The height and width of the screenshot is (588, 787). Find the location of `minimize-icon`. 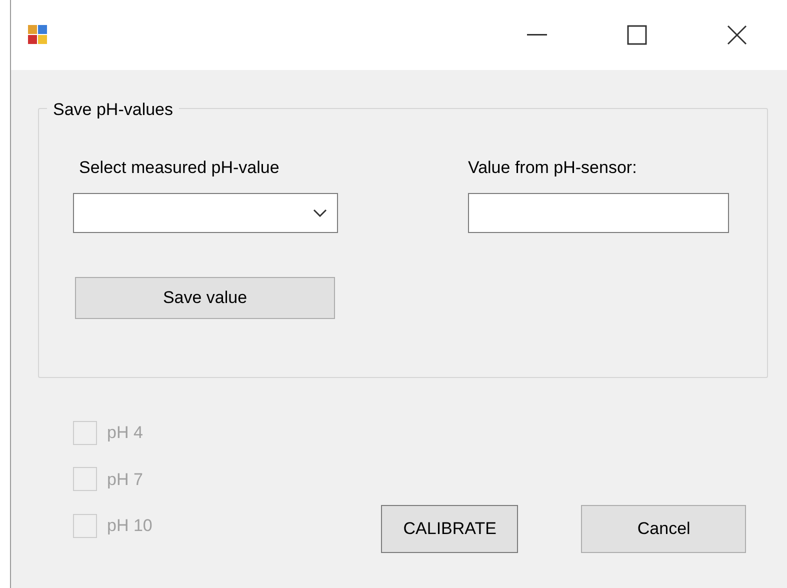

minimize-icon is located at coordinates (537, 35).